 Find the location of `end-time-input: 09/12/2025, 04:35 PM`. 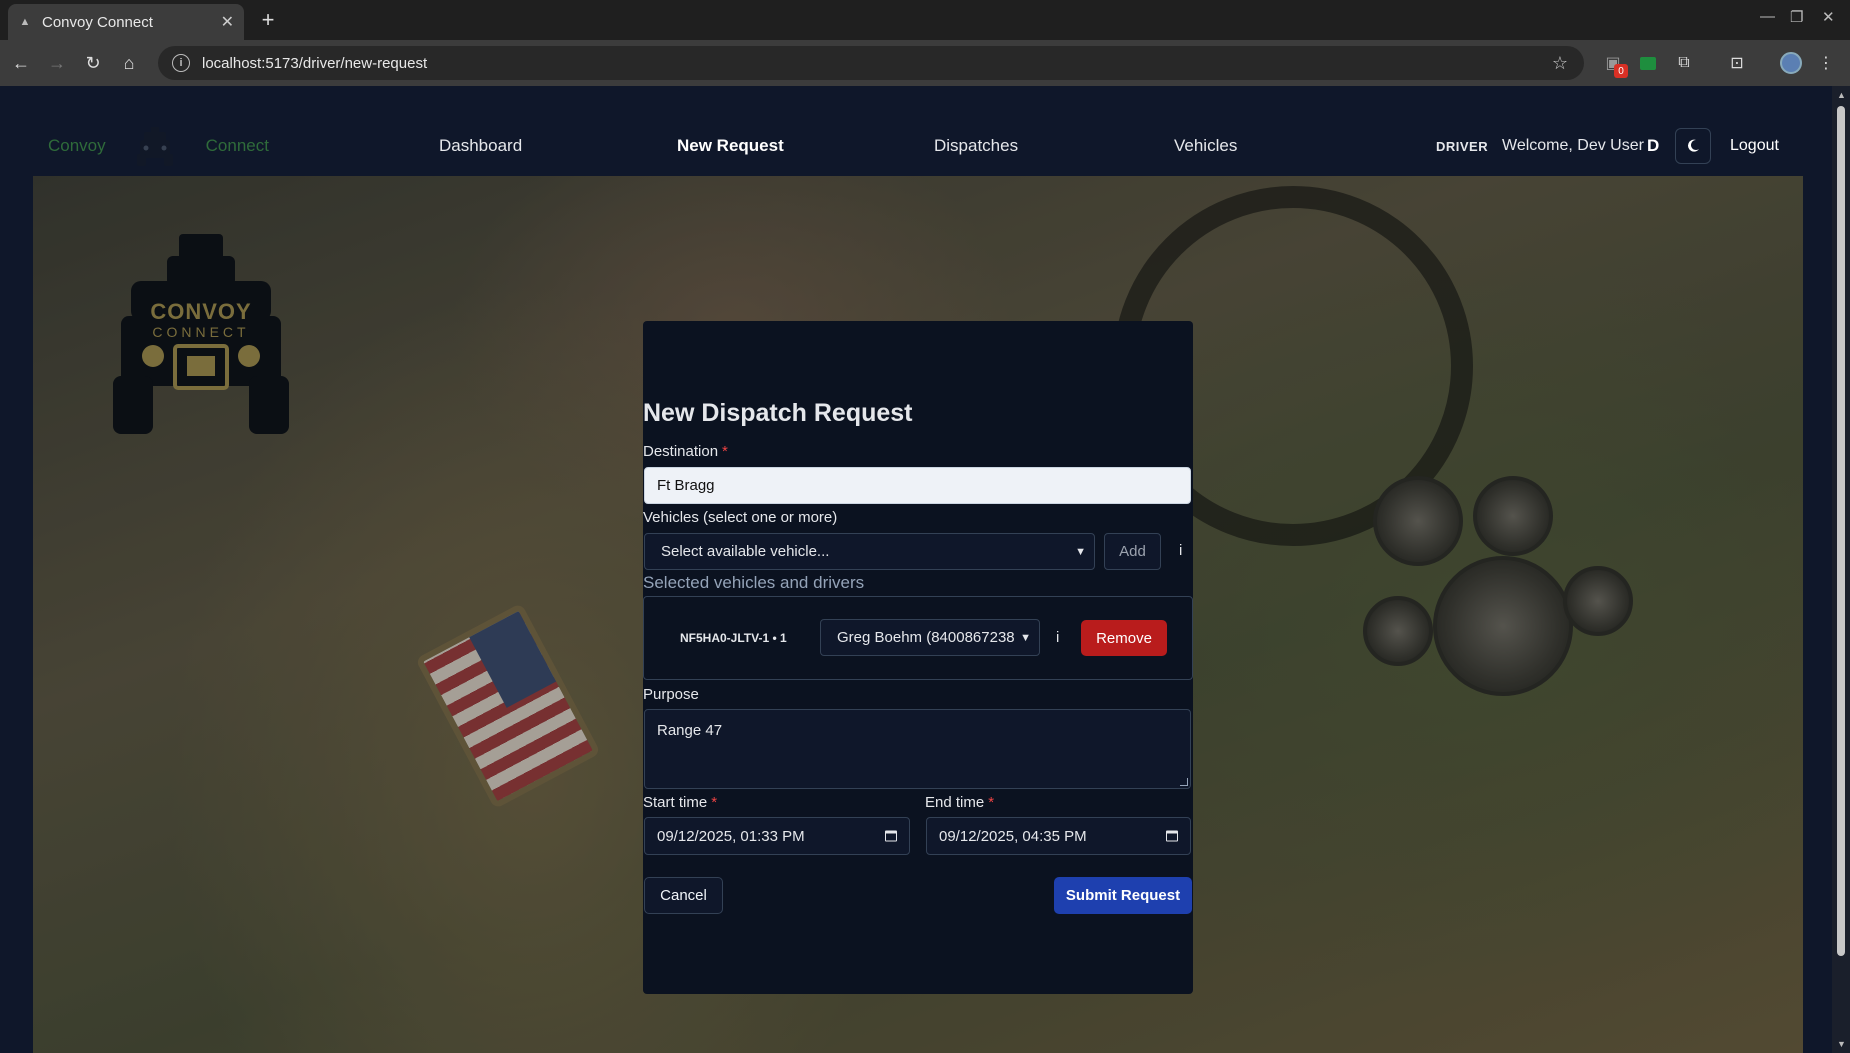

end-time-input: 09/12/2025, 04:35 PM is located at coordinates (1058, 836).